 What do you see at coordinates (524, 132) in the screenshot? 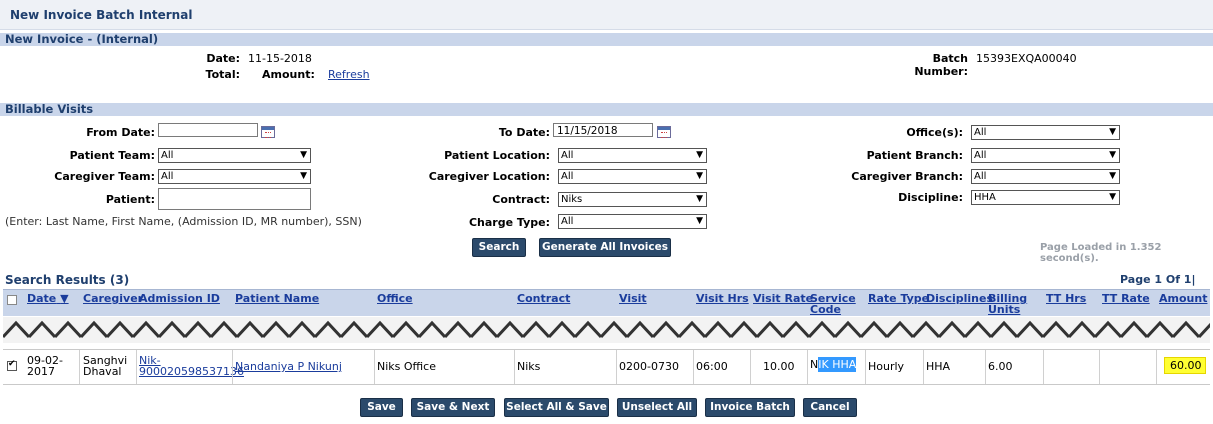
I see `to-date-label: To Date:` at bounding box center [524, 132].